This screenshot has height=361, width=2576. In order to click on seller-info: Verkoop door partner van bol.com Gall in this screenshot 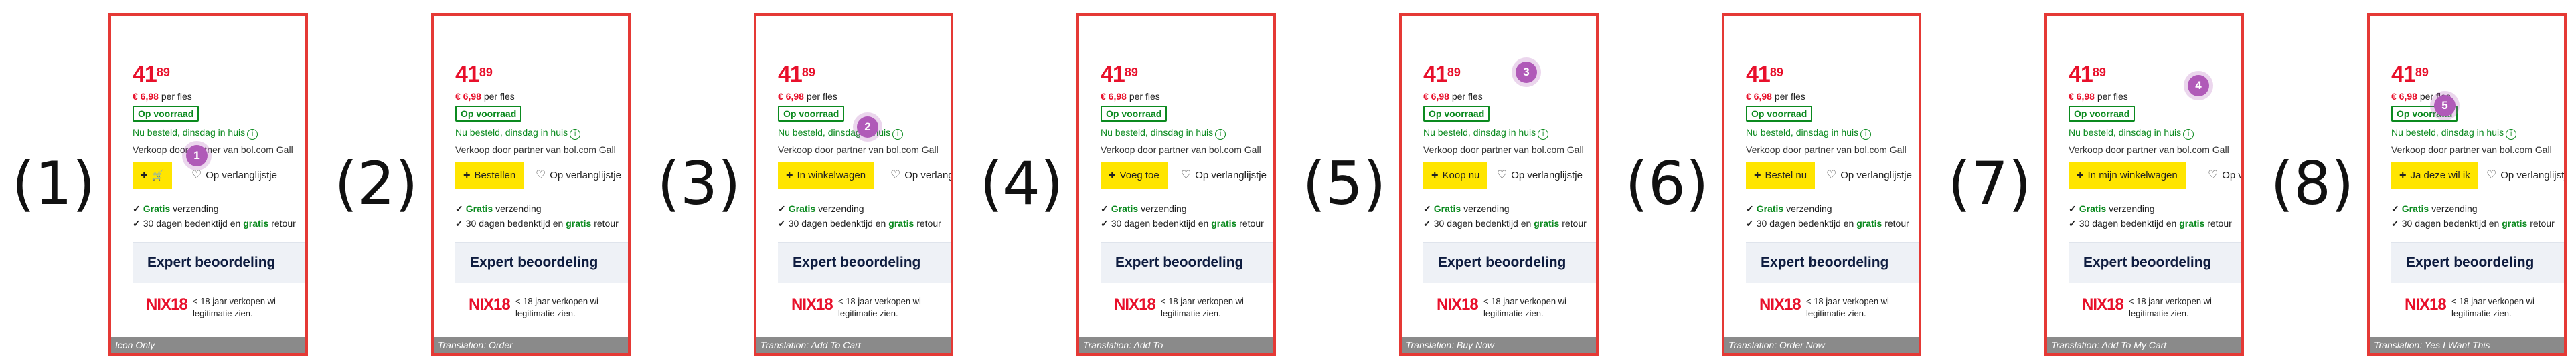, I will do `click(859, 149)`.